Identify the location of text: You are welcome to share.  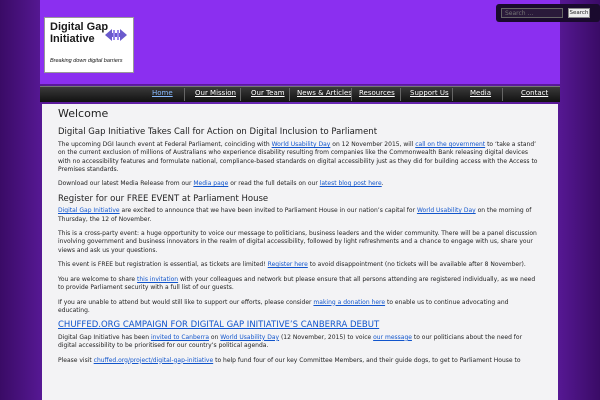
(98, 279).